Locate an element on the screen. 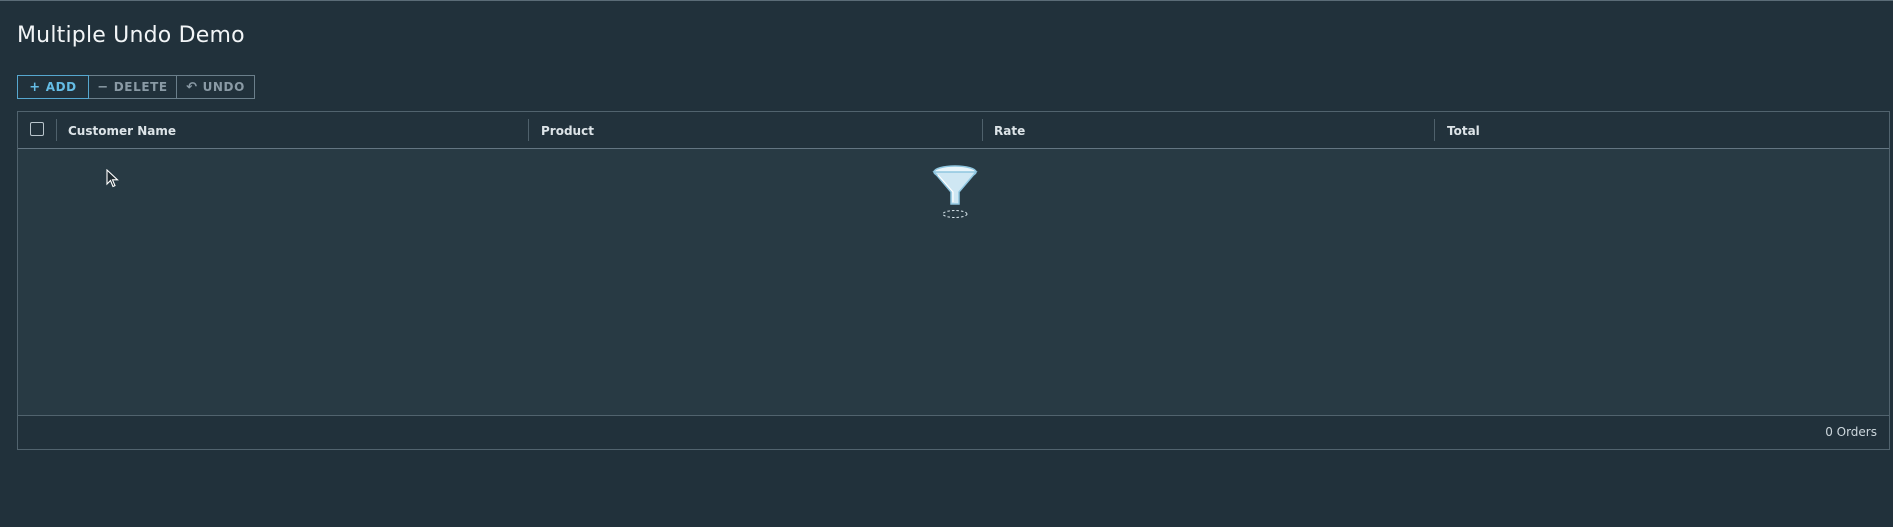  add-button-label: ADD is located at coordinates (61, 87).